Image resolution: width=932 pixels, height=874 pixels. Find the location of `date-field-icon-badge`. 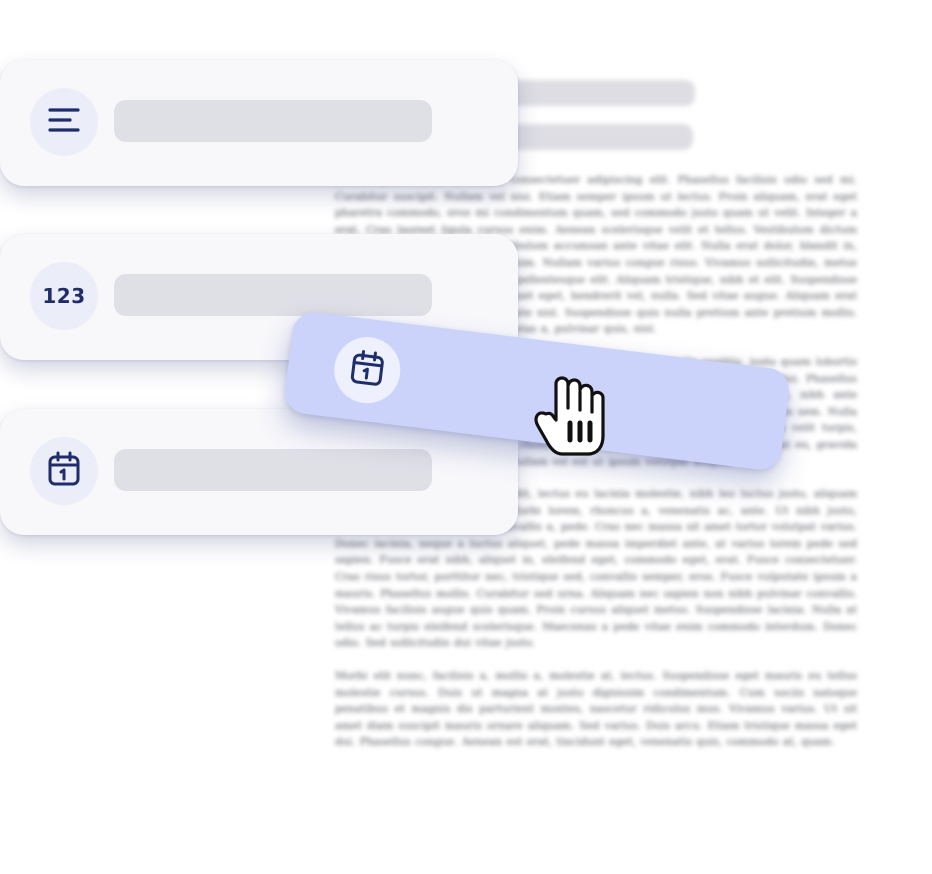

date-field-icon-badge is located at coordinates (64, 471).